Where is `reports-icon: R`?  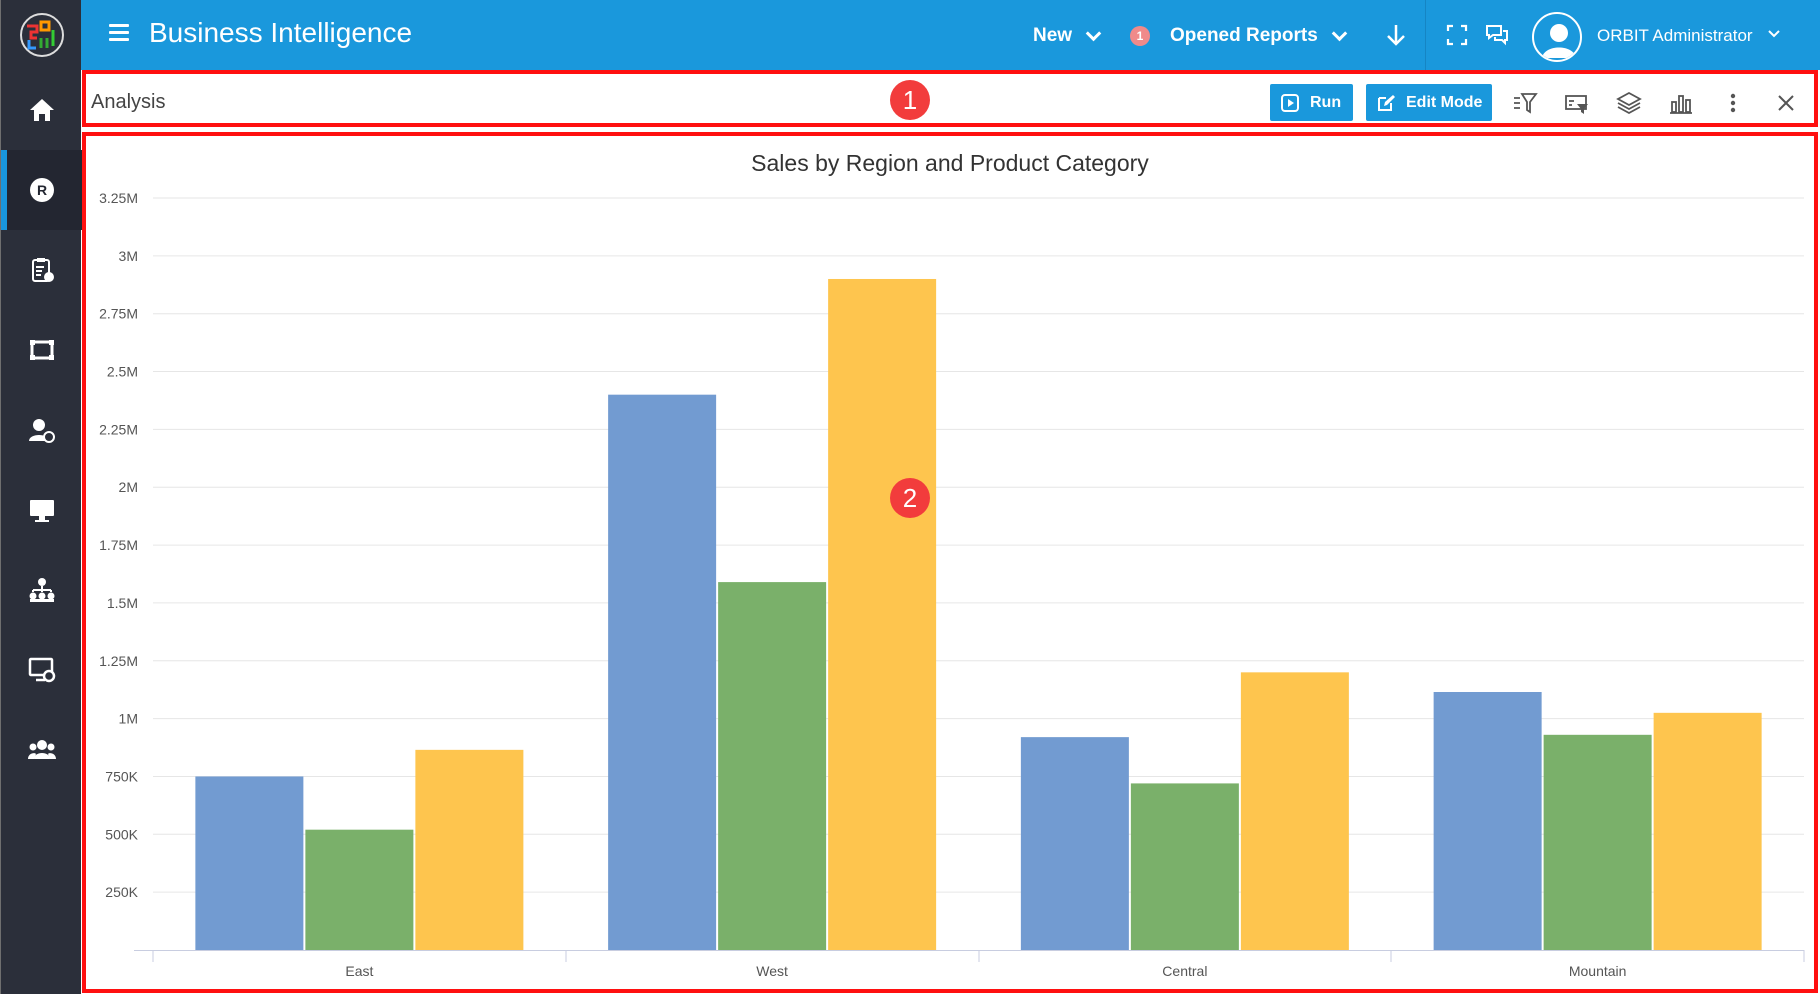 reports-icon: R is located at coordinates (41, 190).